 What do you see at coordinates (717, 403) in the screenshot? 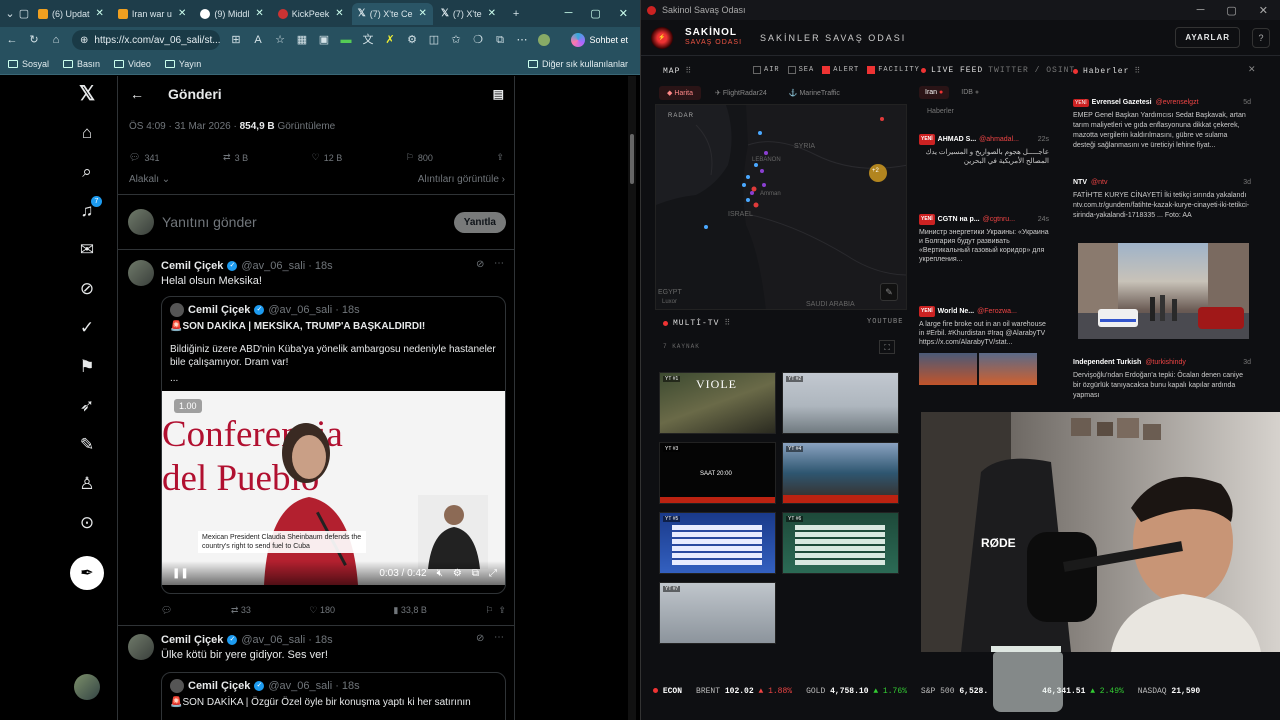
I see `tv-tile-1: YT #1 VIOLE` at bounding box center [717, 403].